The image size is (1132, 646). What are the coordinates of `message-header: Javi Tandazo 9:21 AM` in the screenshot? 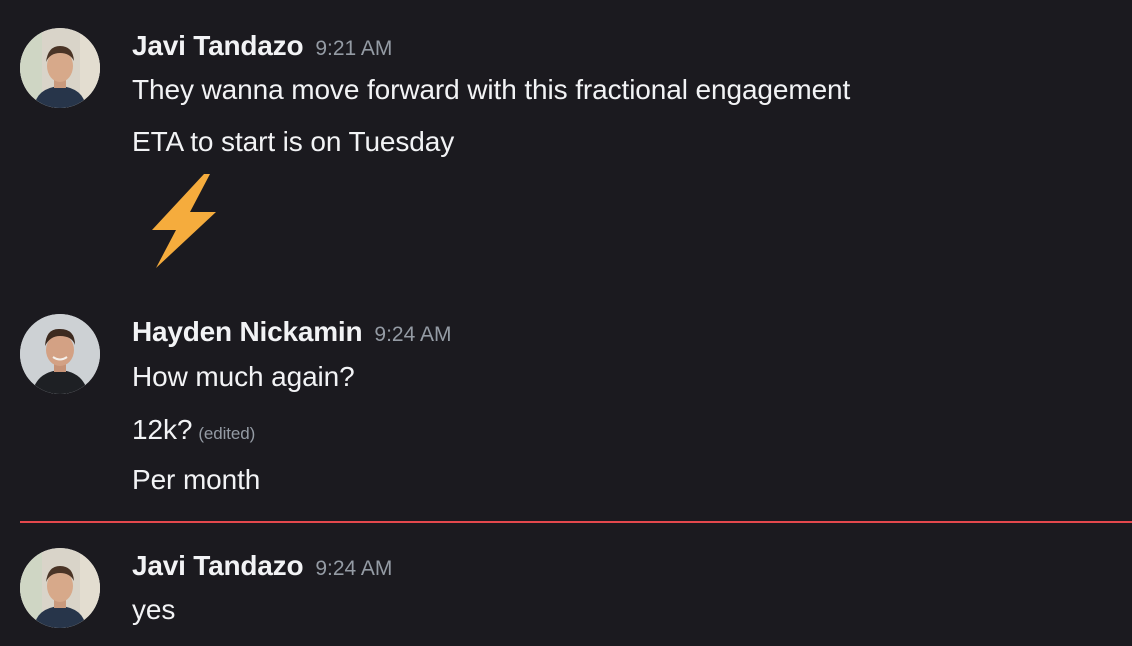 It's located at (262, 46).